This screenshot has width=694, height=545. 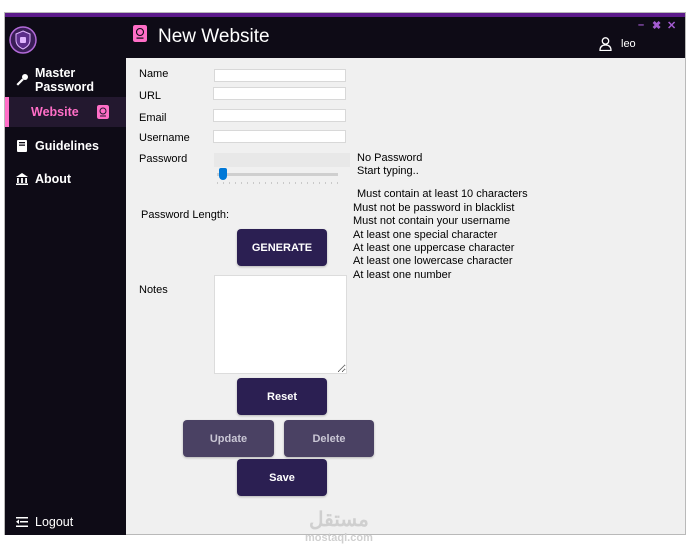 I want to click on app-logo-icon, so click(x=23, y=40).